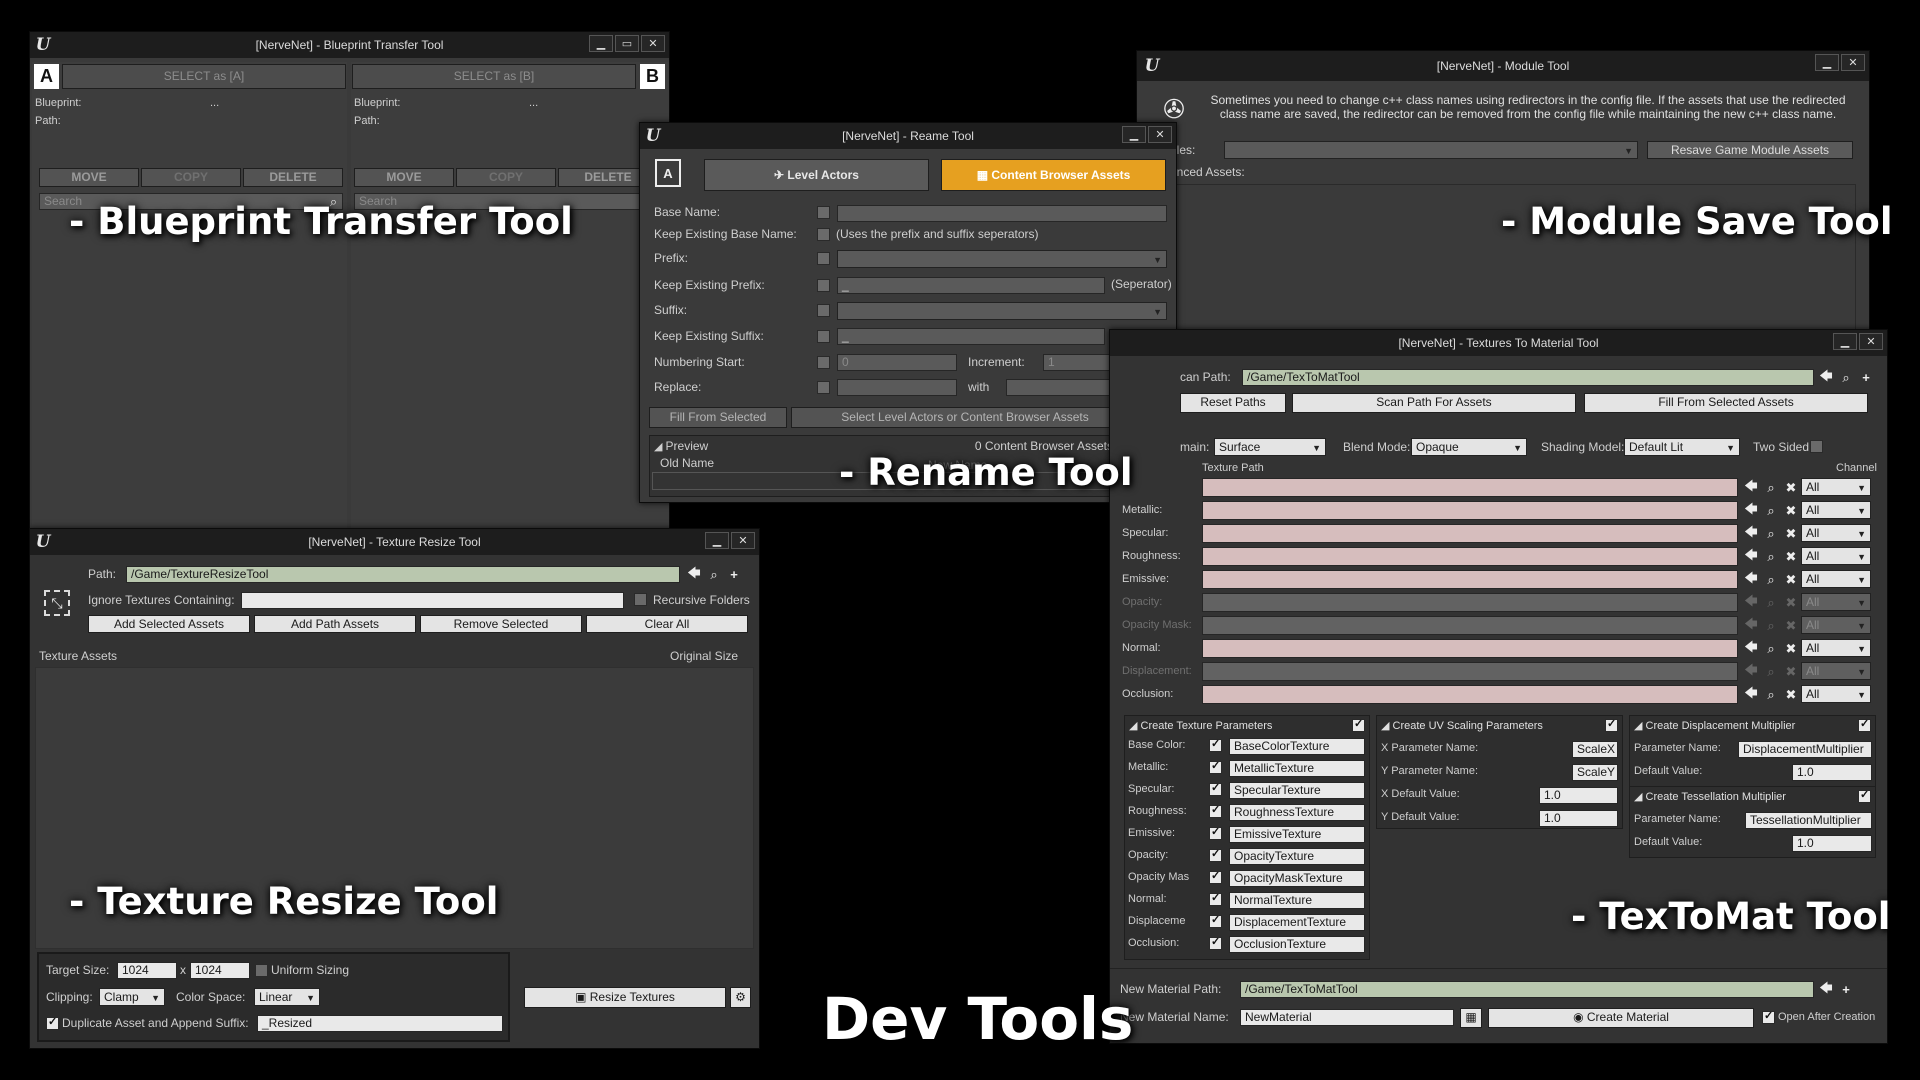 This screenshot has height=1080, width=1920. I want to click on rename-titlebar: U [NerveNet] - Reame Tool ▁ ✕, so click(908, 136).